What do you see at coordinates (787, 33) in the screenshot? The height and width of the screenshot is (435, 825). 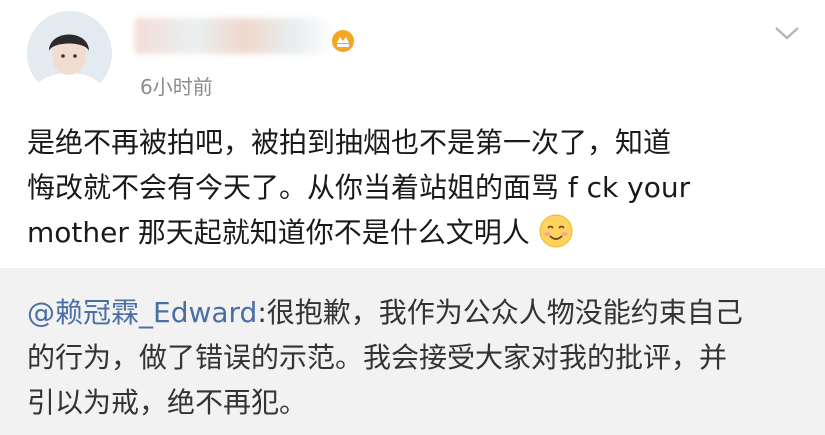 I see `chevron-down-icon` at bounding box center [787, 33].